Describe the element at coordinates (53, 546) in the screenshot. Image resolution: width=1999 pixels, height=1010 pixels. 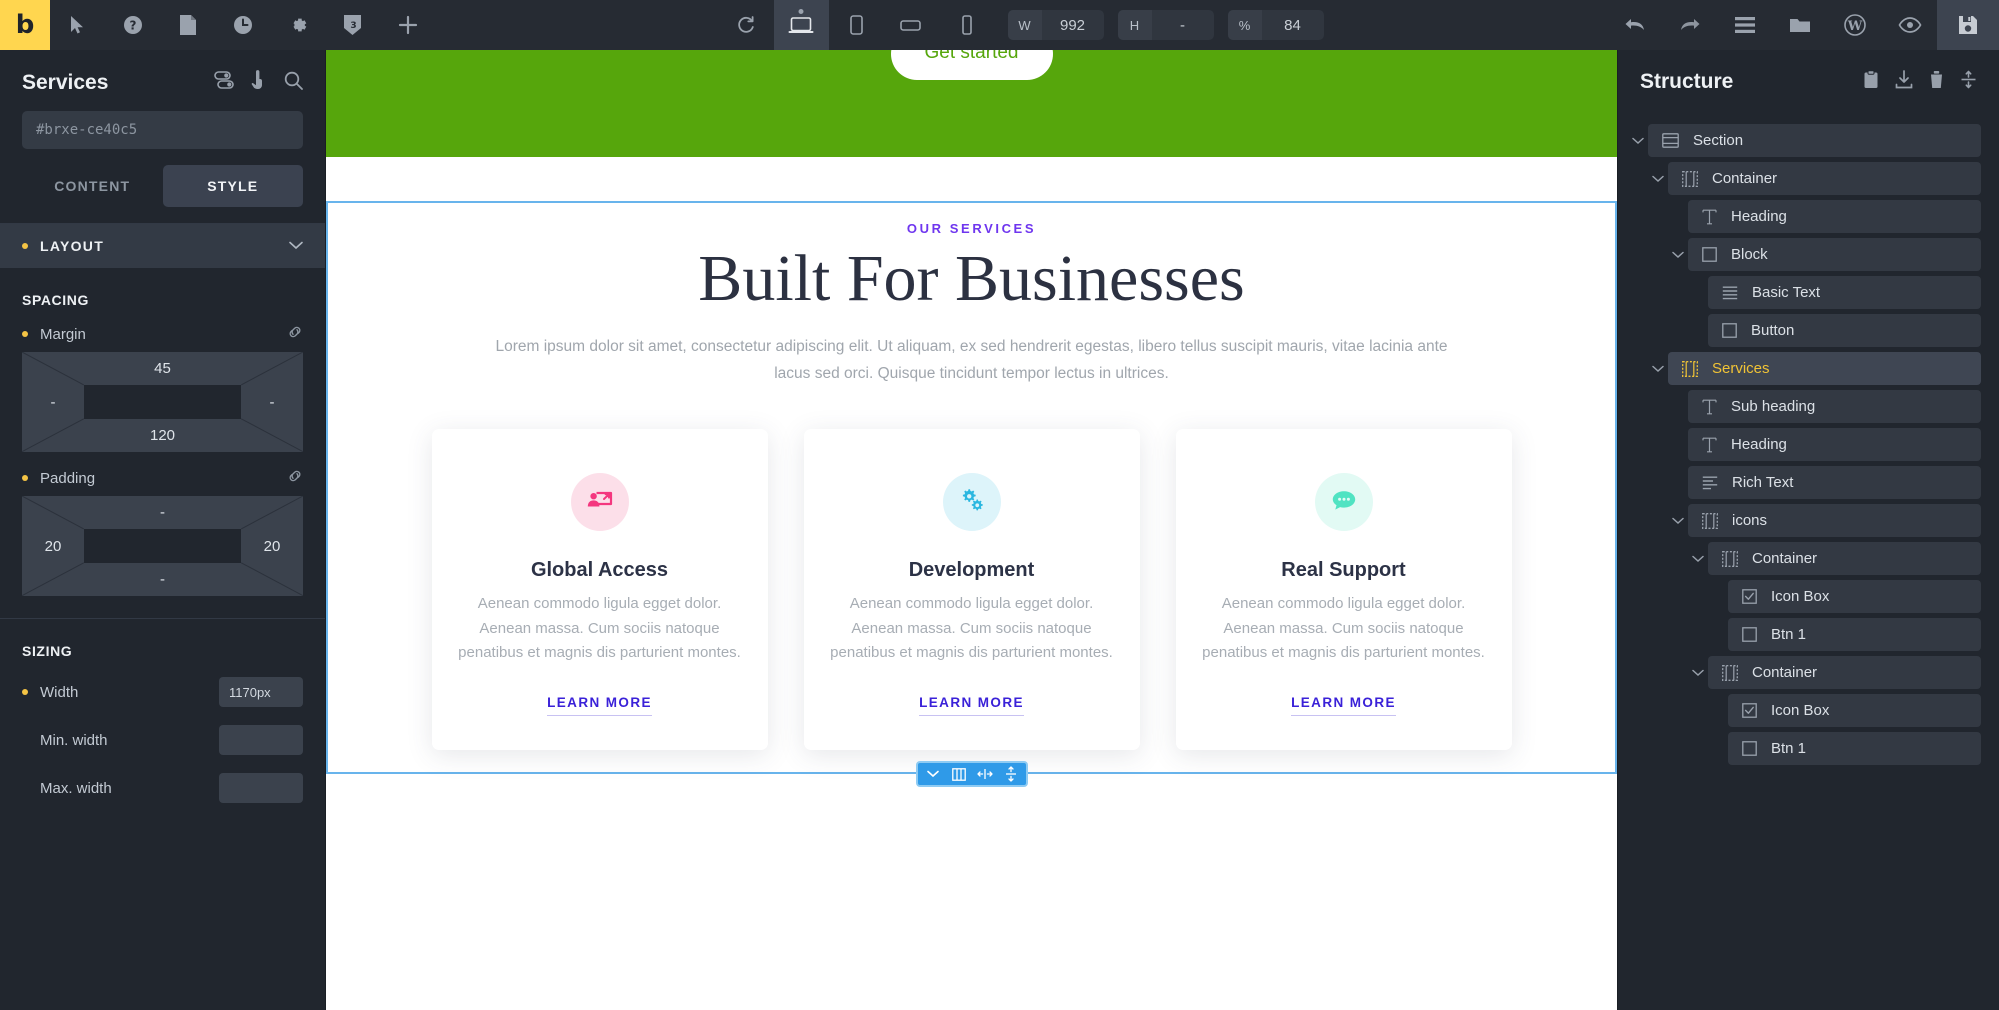
I see `padding-left-input: 20` at that location.